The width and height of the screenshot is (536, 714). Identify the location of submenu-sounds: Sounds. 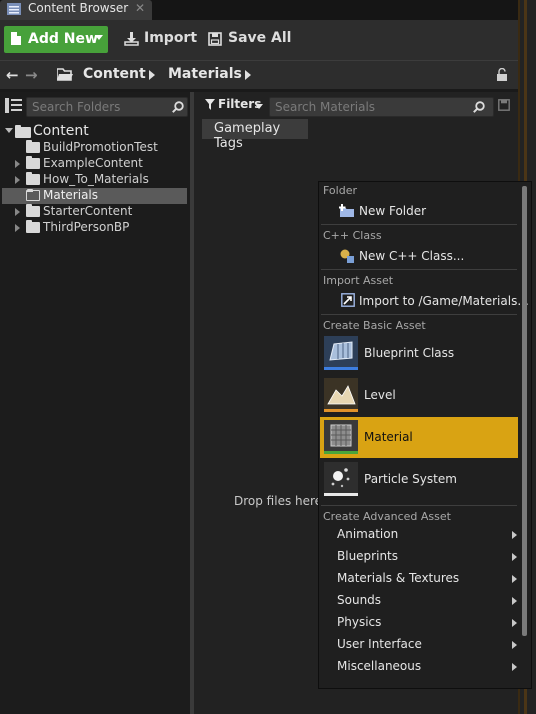
(419, 601).